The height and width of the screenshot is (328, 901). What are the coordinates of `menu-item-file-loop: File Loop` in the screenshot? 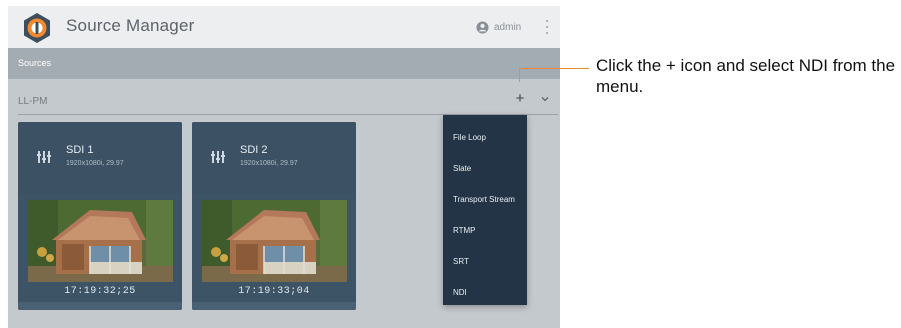 It's located at (469, 137).